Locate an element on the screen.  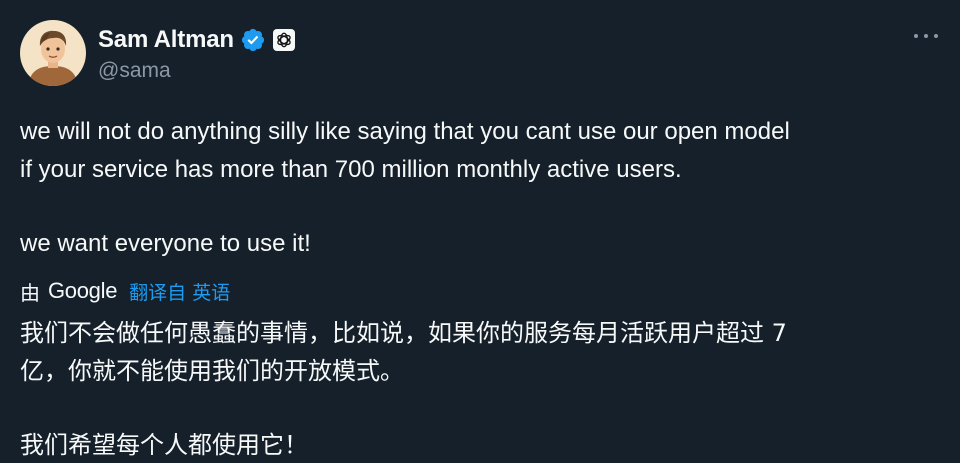
openai-logo-icon is located at coordinates (283, 40).